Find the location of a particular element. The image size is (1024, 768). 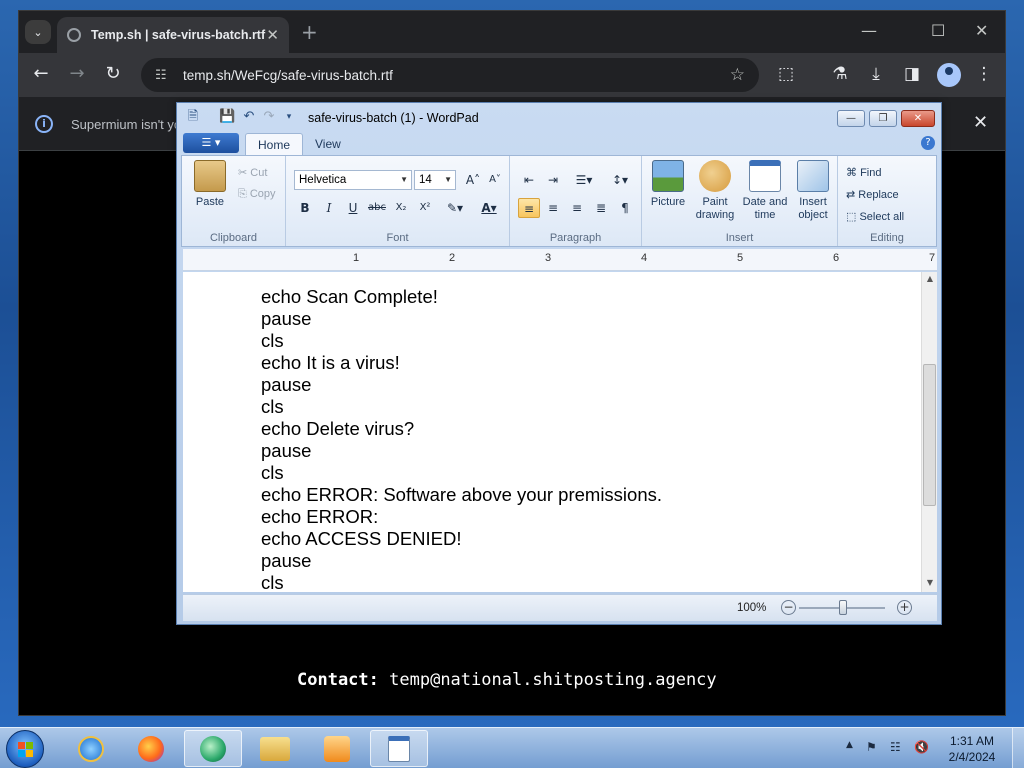

increase-indent-icon: ⇥ is located at coordinates (553, 180).